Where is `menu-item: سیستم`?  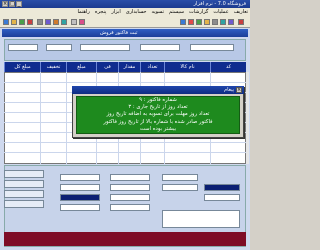 menu-item: سیستم is located at coordinates (176, 12).